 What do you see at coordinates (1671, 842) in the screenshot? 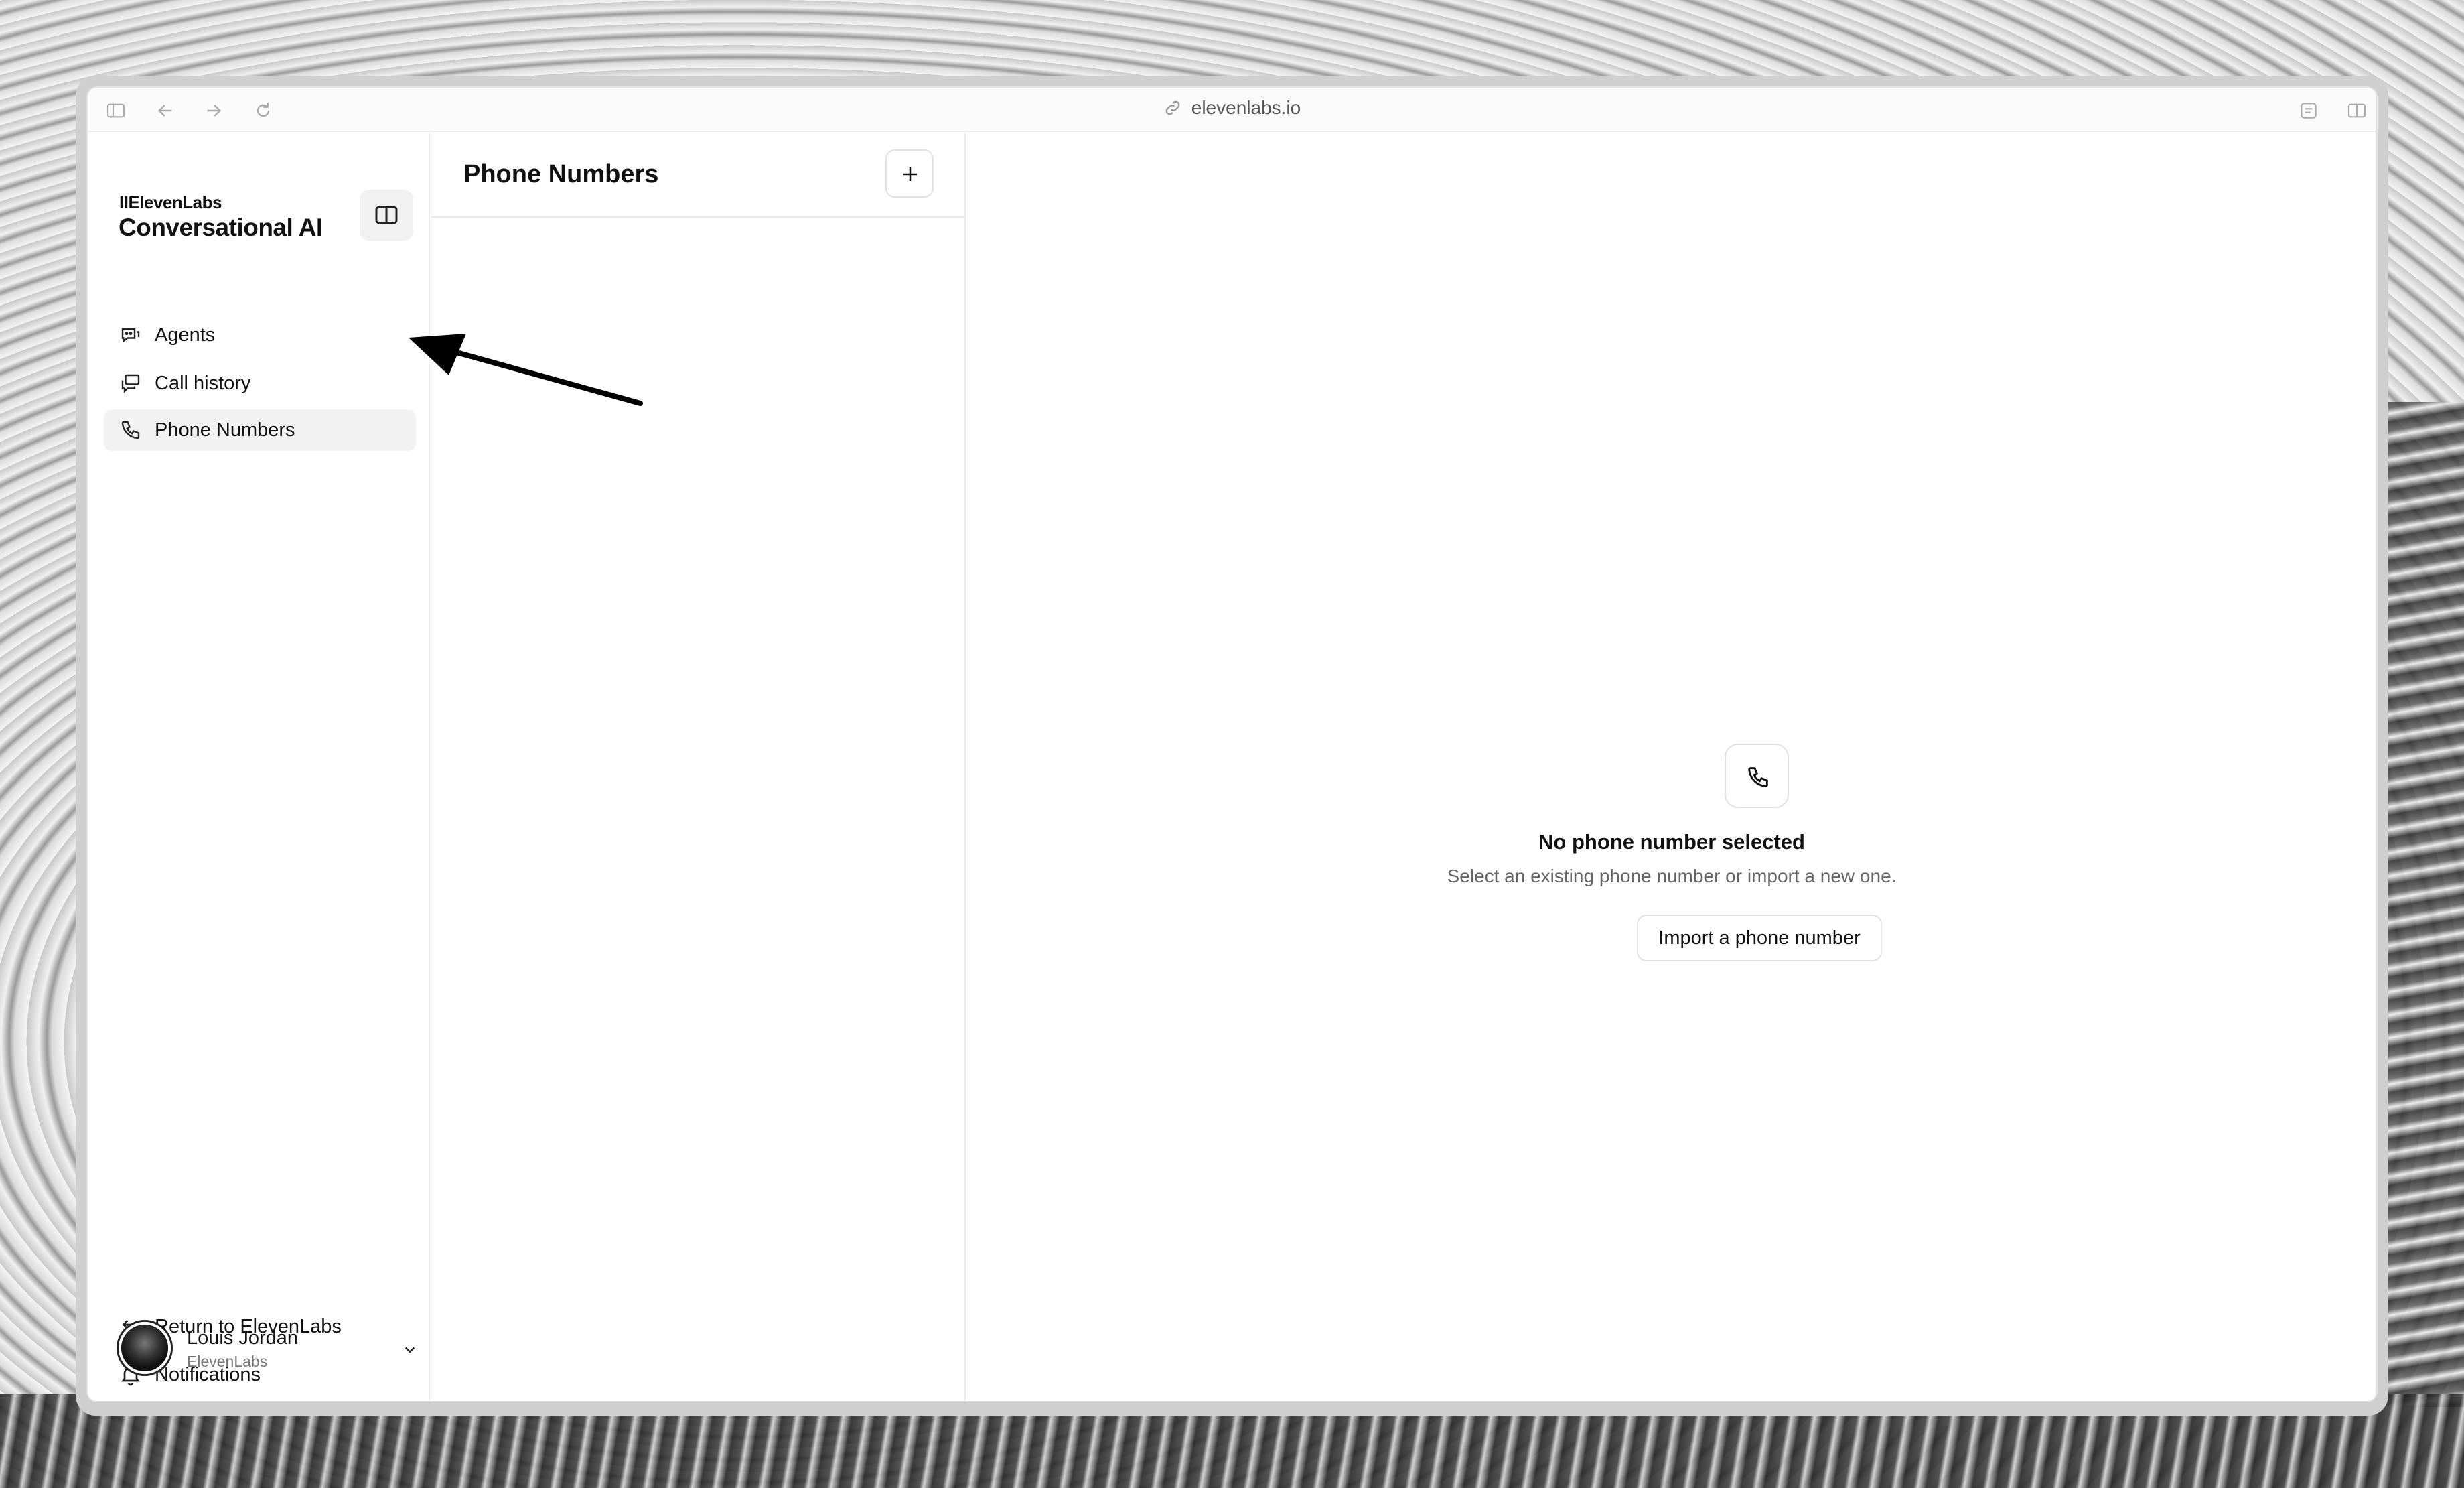
I see `empty-state-title: No phone number selected` at bounding box center [1671, 842].